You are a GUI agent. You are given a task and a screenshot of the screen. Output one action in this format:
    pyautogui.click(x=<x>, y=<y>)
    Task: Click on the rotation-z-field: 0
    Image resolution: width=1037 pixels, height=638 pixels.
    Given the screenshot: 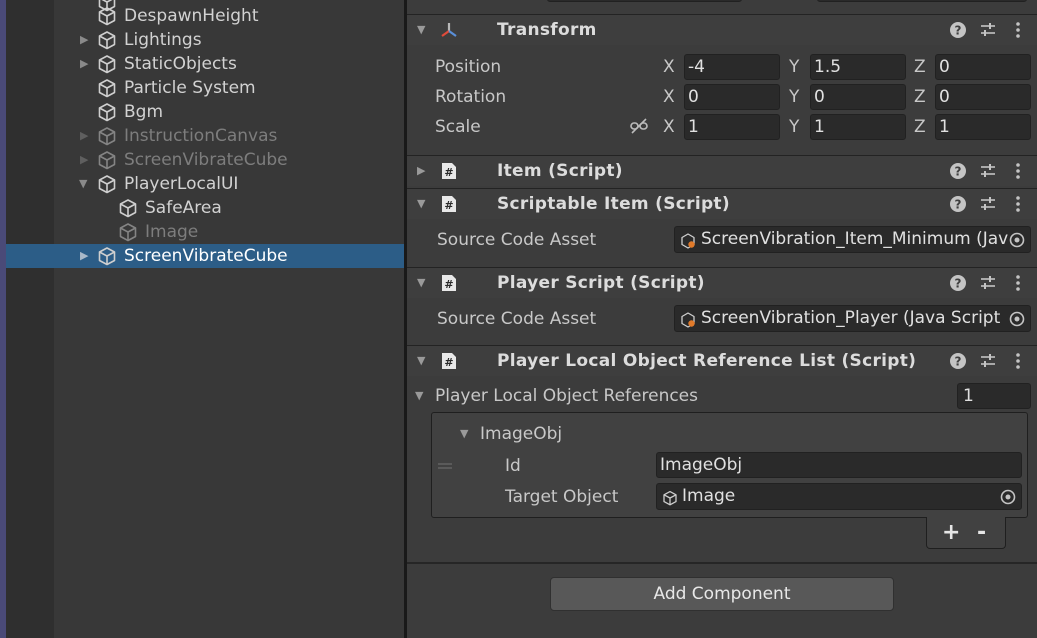 What is the action you would take?
    pyautogui.click(x=983, y=97)
    